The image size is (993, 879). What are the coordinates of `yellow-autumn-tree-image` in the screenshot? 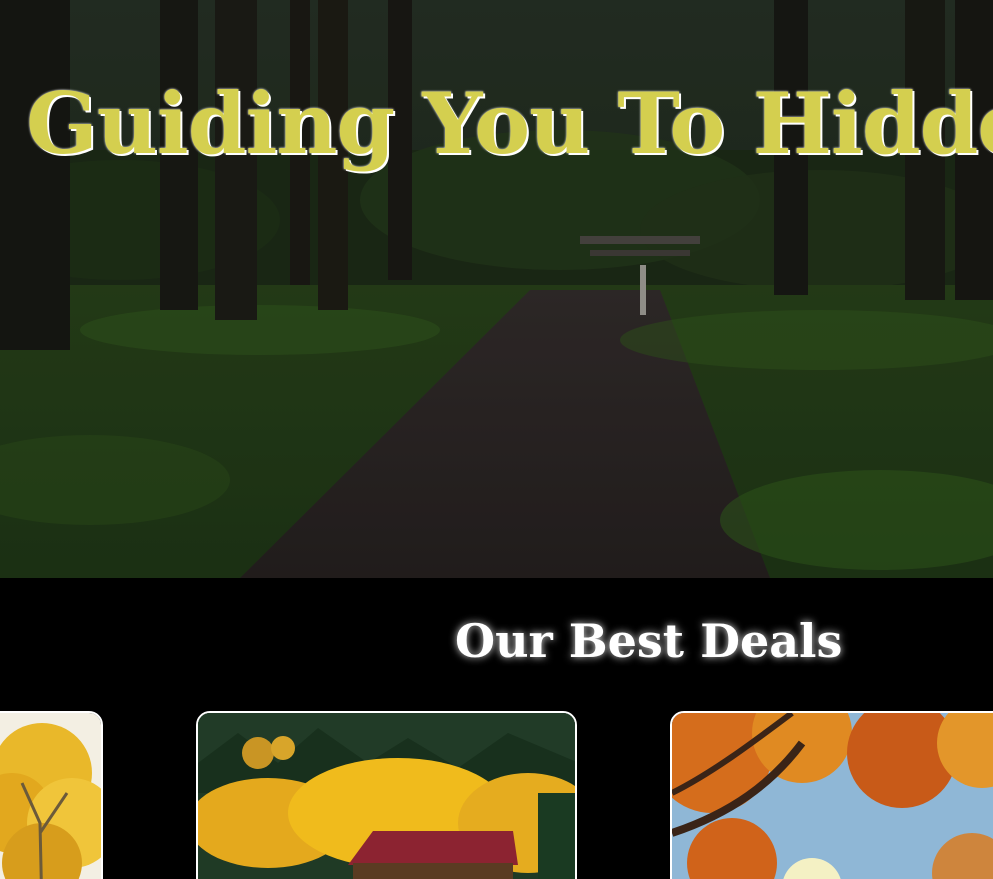 It's located at (50, 796).